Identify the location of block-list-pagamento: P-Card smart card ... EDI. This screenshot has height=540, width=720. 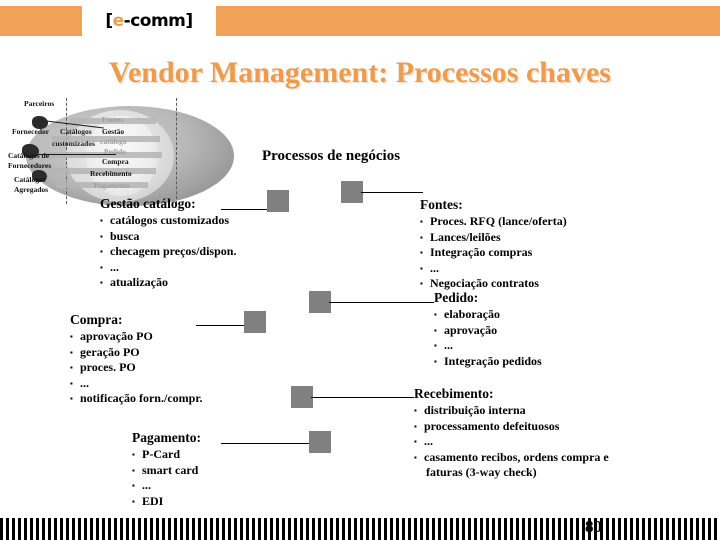
(166, 478).